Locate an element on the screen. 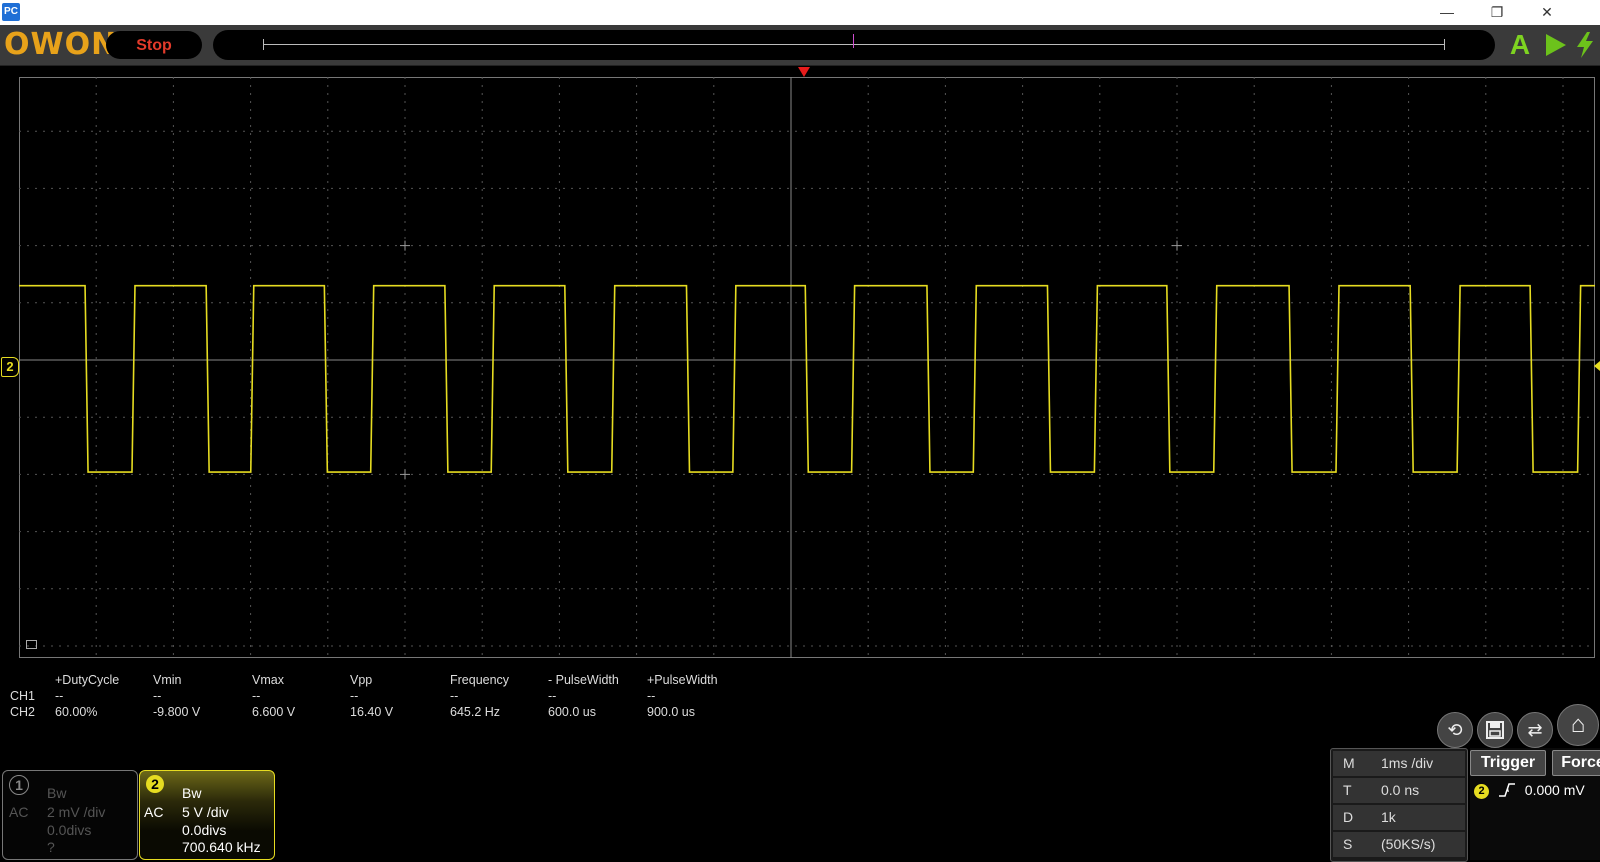 This screenshot has height=862, width=1600. ch1-scale: 2 mV /div is located at coordinates (76, 812).